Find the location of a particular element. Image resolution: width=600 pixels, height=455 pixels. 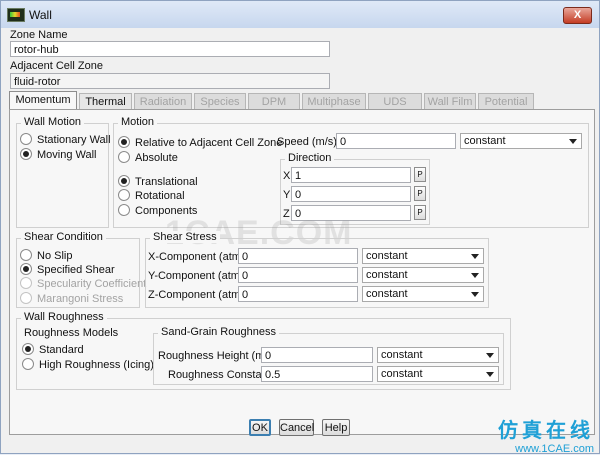

direction-title: Direction is located at coordinates (310, 158).